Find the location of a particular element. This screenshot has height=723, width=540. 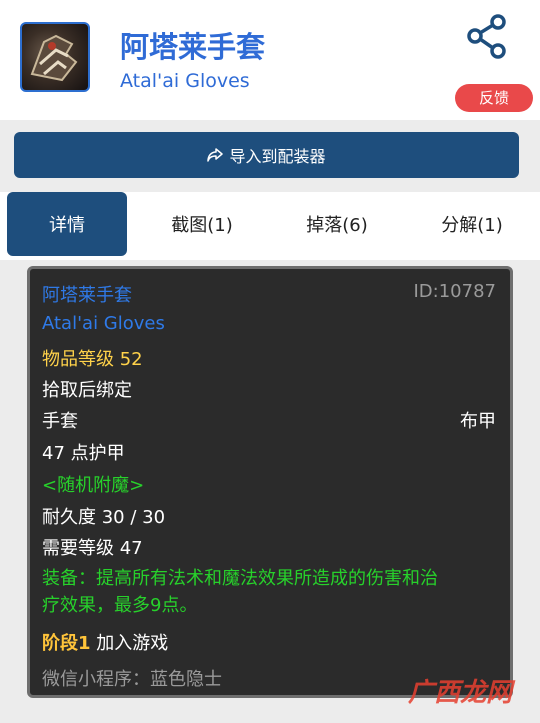

item-title: 阿塔莱手套 is located at coordinates (193, 47).